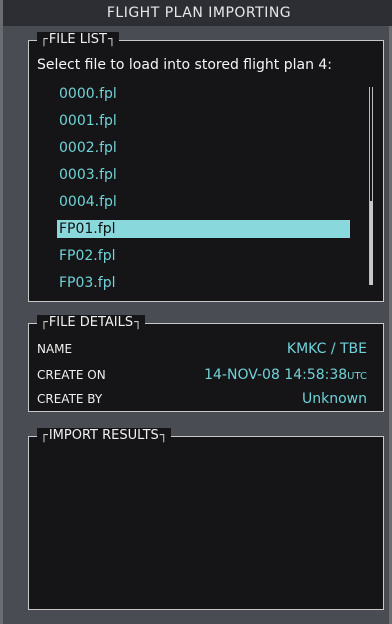 This screenshot has height=624, width=392. I want to click on import-results-label: IMPORT RESULTS, so click(104, 436).